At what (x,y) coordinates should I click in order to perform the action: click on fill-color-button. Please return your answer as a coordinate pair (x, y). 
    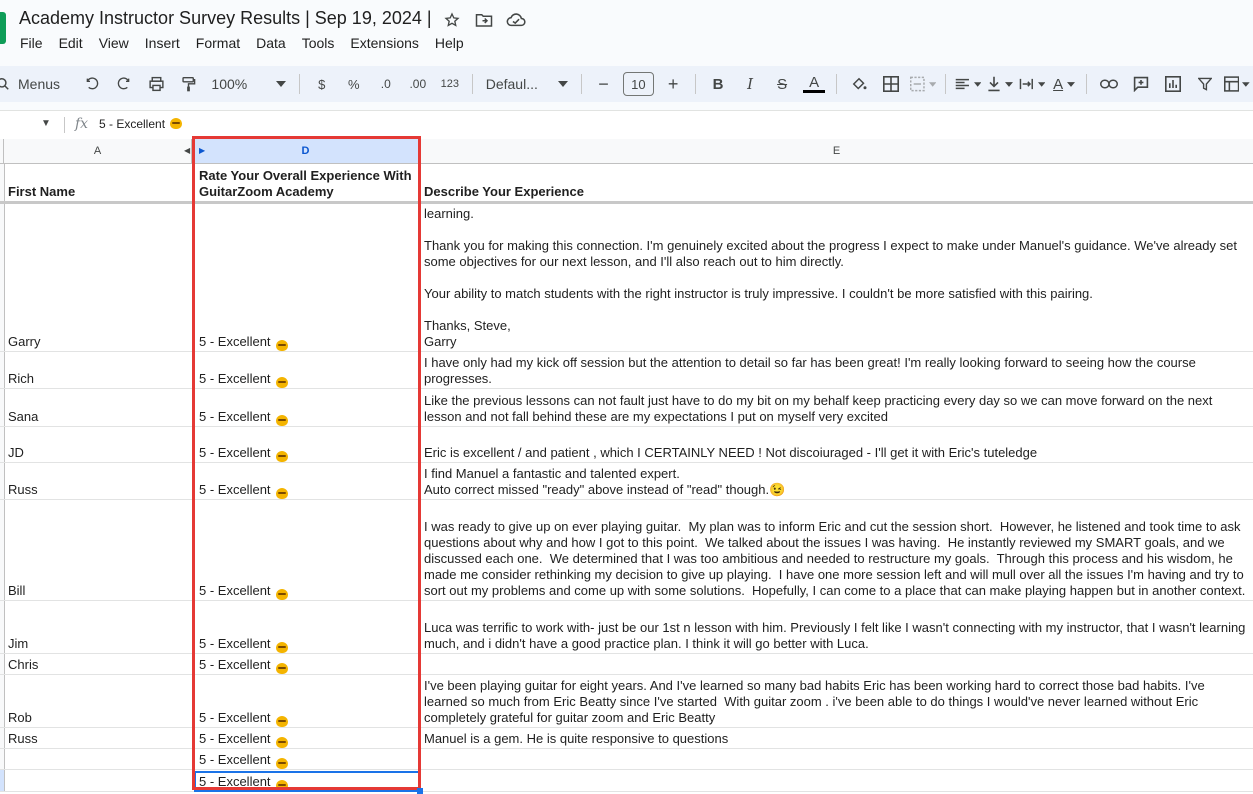
    Looking at the image, I should click on (859, 84).